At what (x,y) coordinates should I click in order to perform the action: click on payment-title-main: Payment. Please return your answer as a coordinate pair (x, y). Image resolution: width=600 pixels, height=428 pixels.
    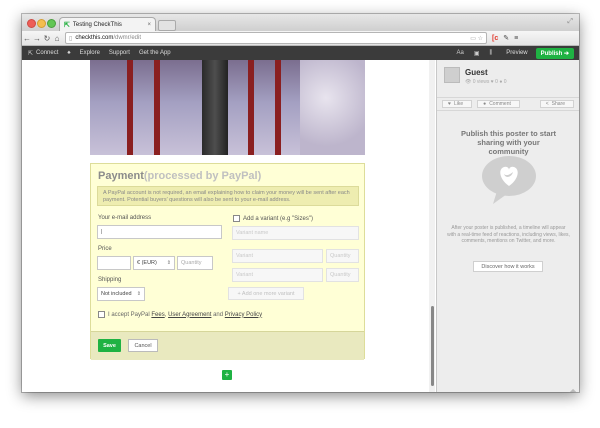
    Looking at the image, I should click on (121, 176).